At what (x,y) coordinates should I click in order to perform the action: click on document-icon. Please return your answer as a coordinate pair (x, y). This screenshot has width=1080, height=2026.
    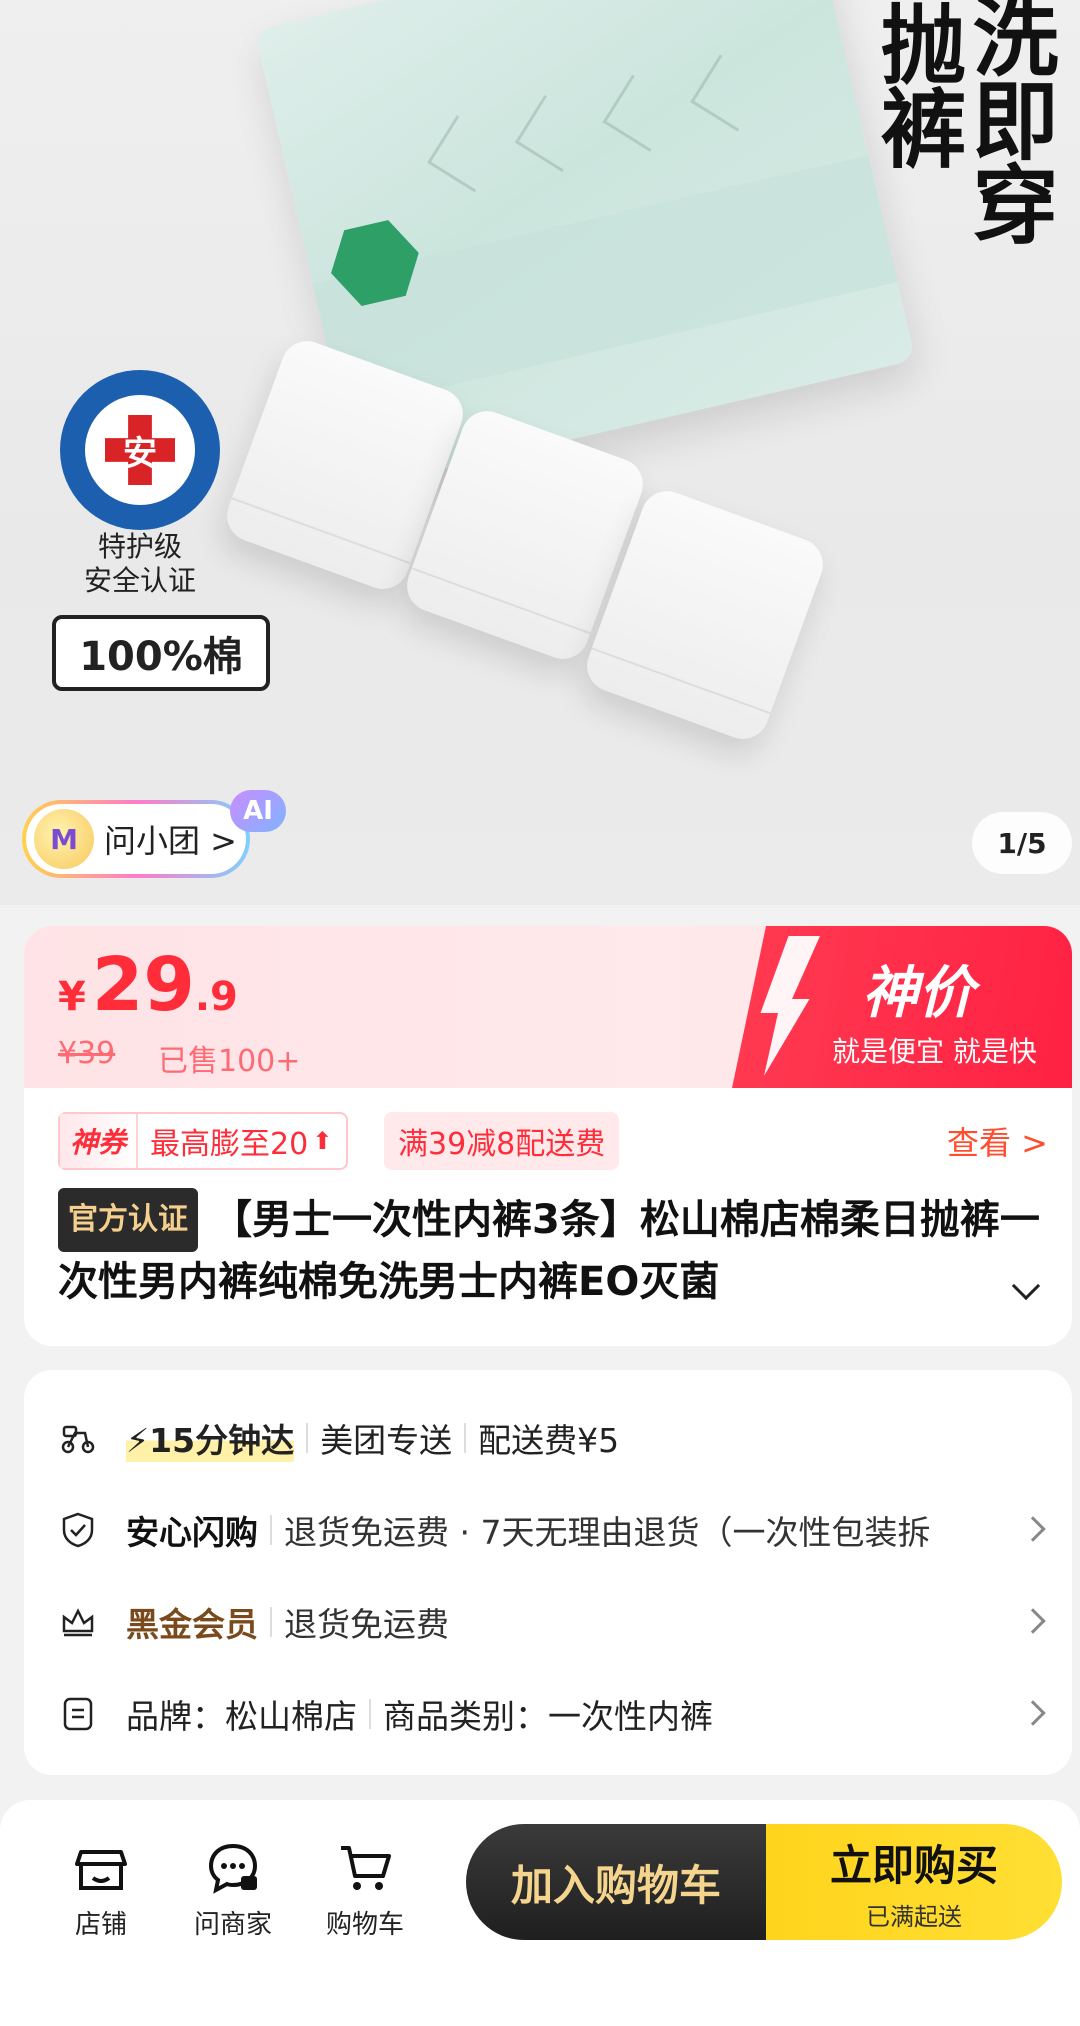
    Looking at the image, I should click on (78, 1714).